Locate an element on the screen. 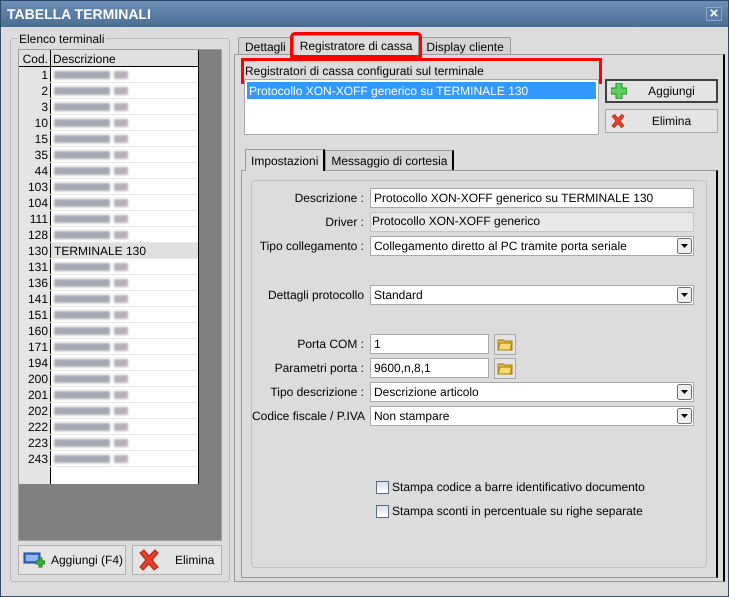  table-row: 104 is located at coordinates (108, 203).